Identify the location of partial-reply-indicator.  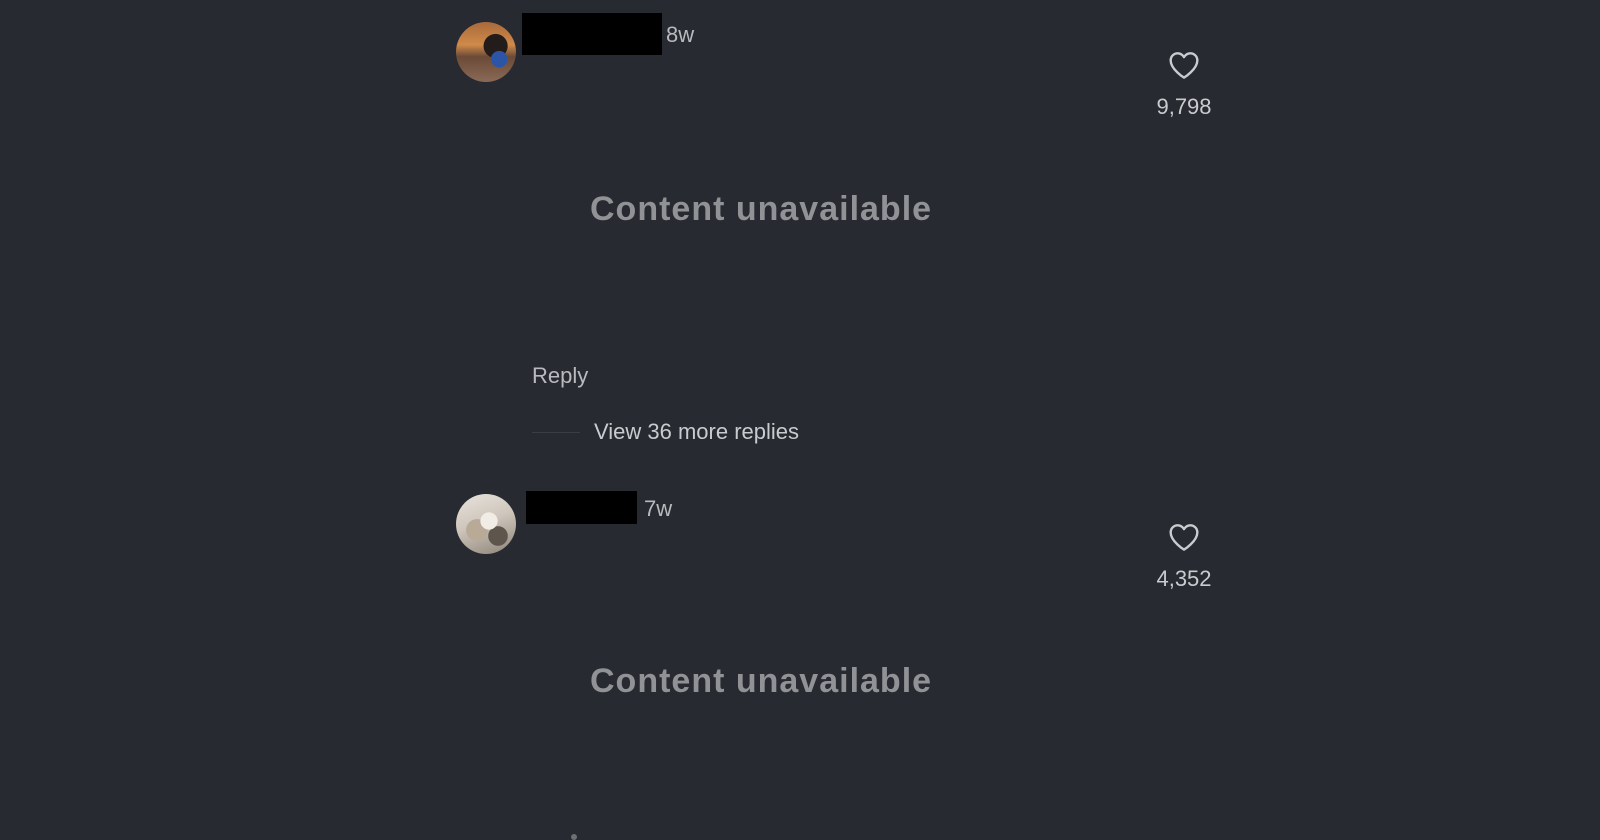
(574, 837).